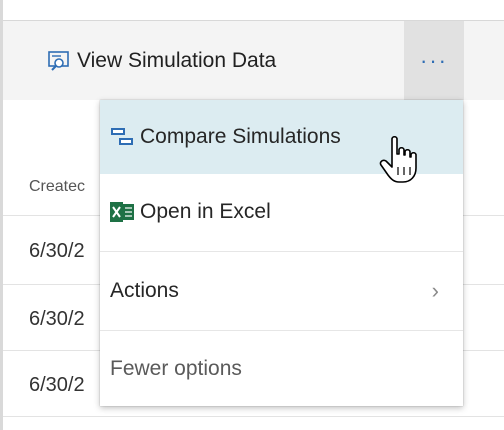  I want to click on more-options-button: ···, so click(434, 60).